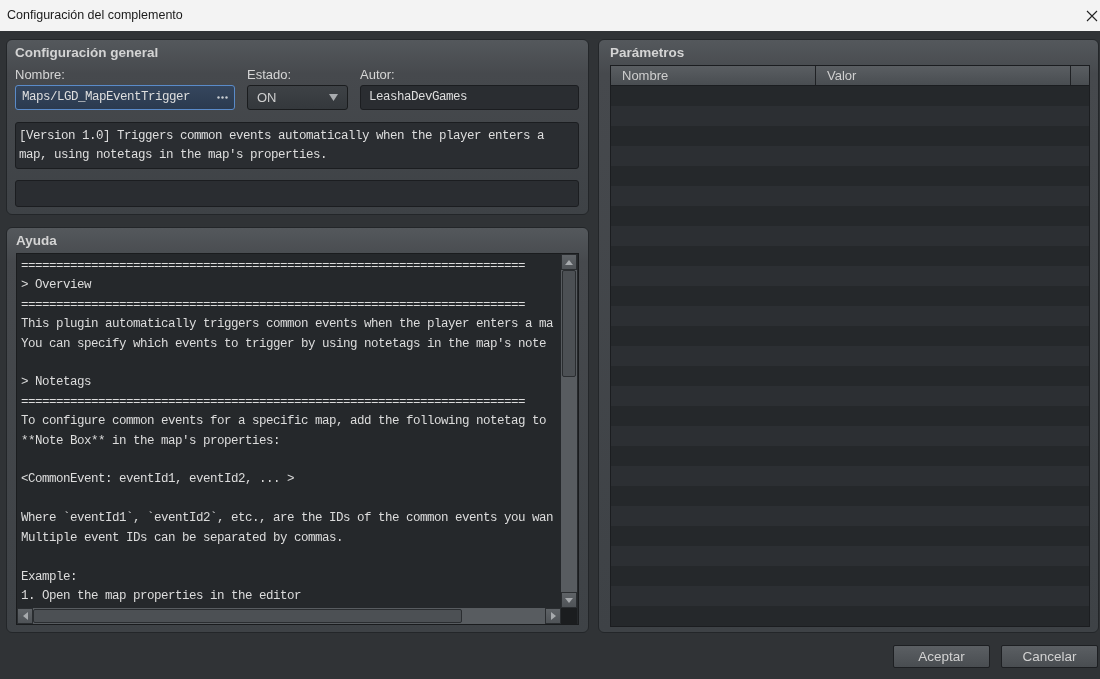 The height and width of the screenshot is (679, 1100). I want to click on right-triangle-icon, so click(553, 616).